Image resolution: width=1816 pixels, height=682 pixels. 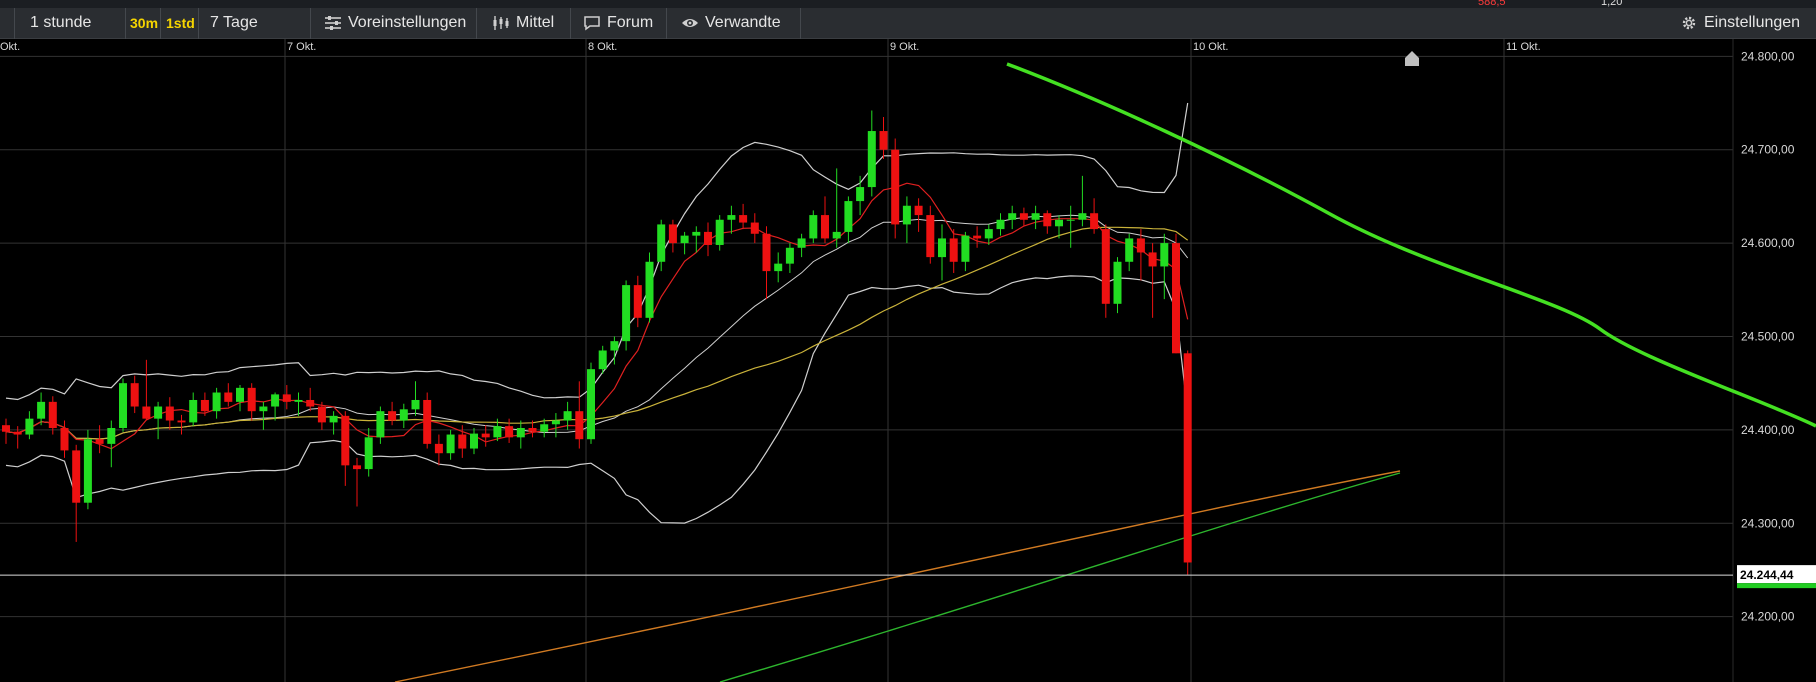 What do you see at coordinates (1767, 575) in the screenshot?
I see `last-price-label: 24.244,44` at bounding box center [1767, 575].